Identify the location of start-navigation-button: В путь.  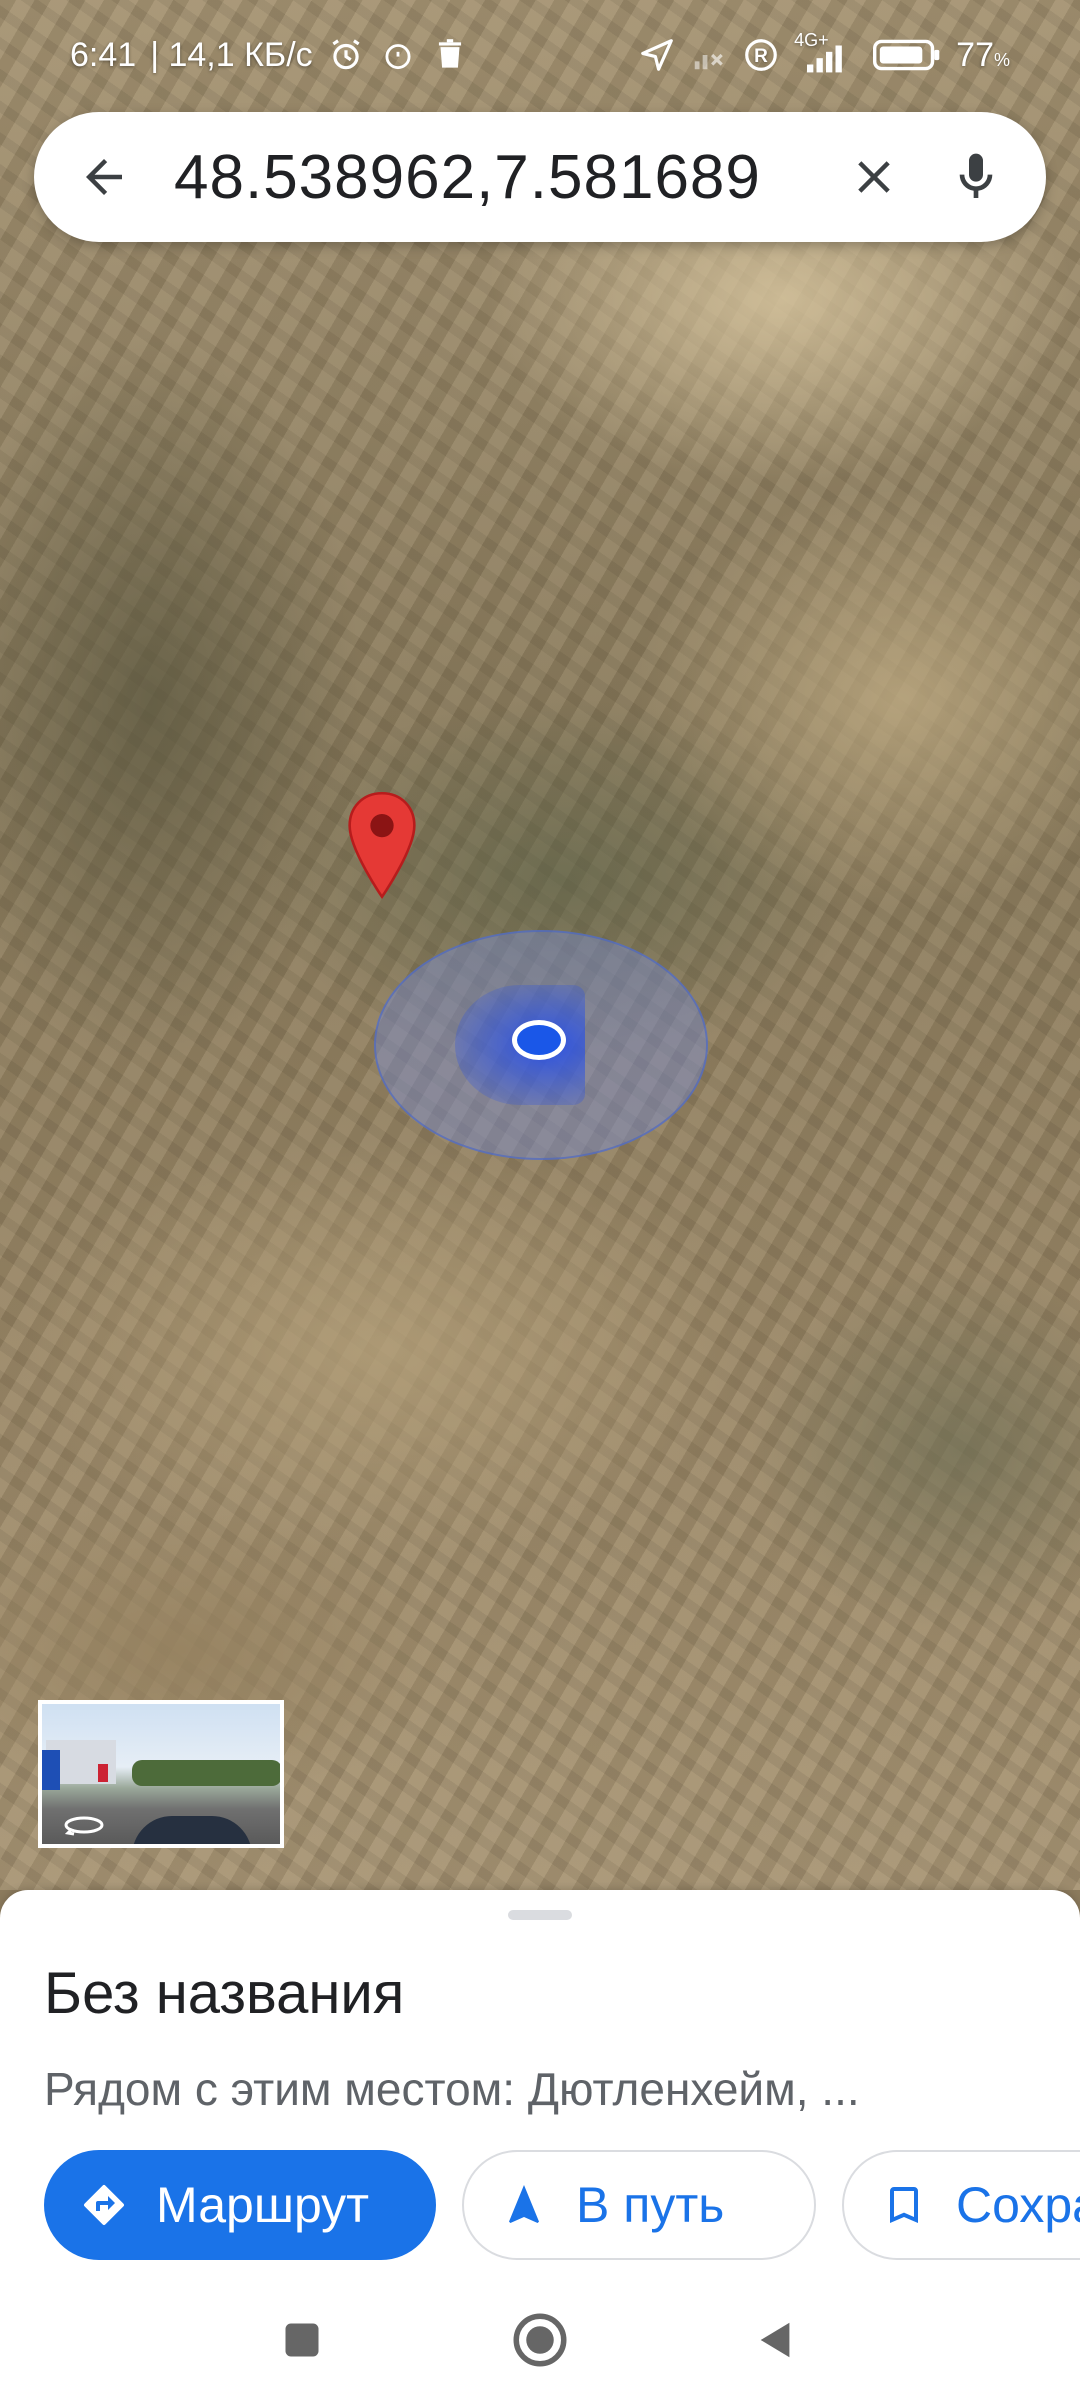
(639, 2205).